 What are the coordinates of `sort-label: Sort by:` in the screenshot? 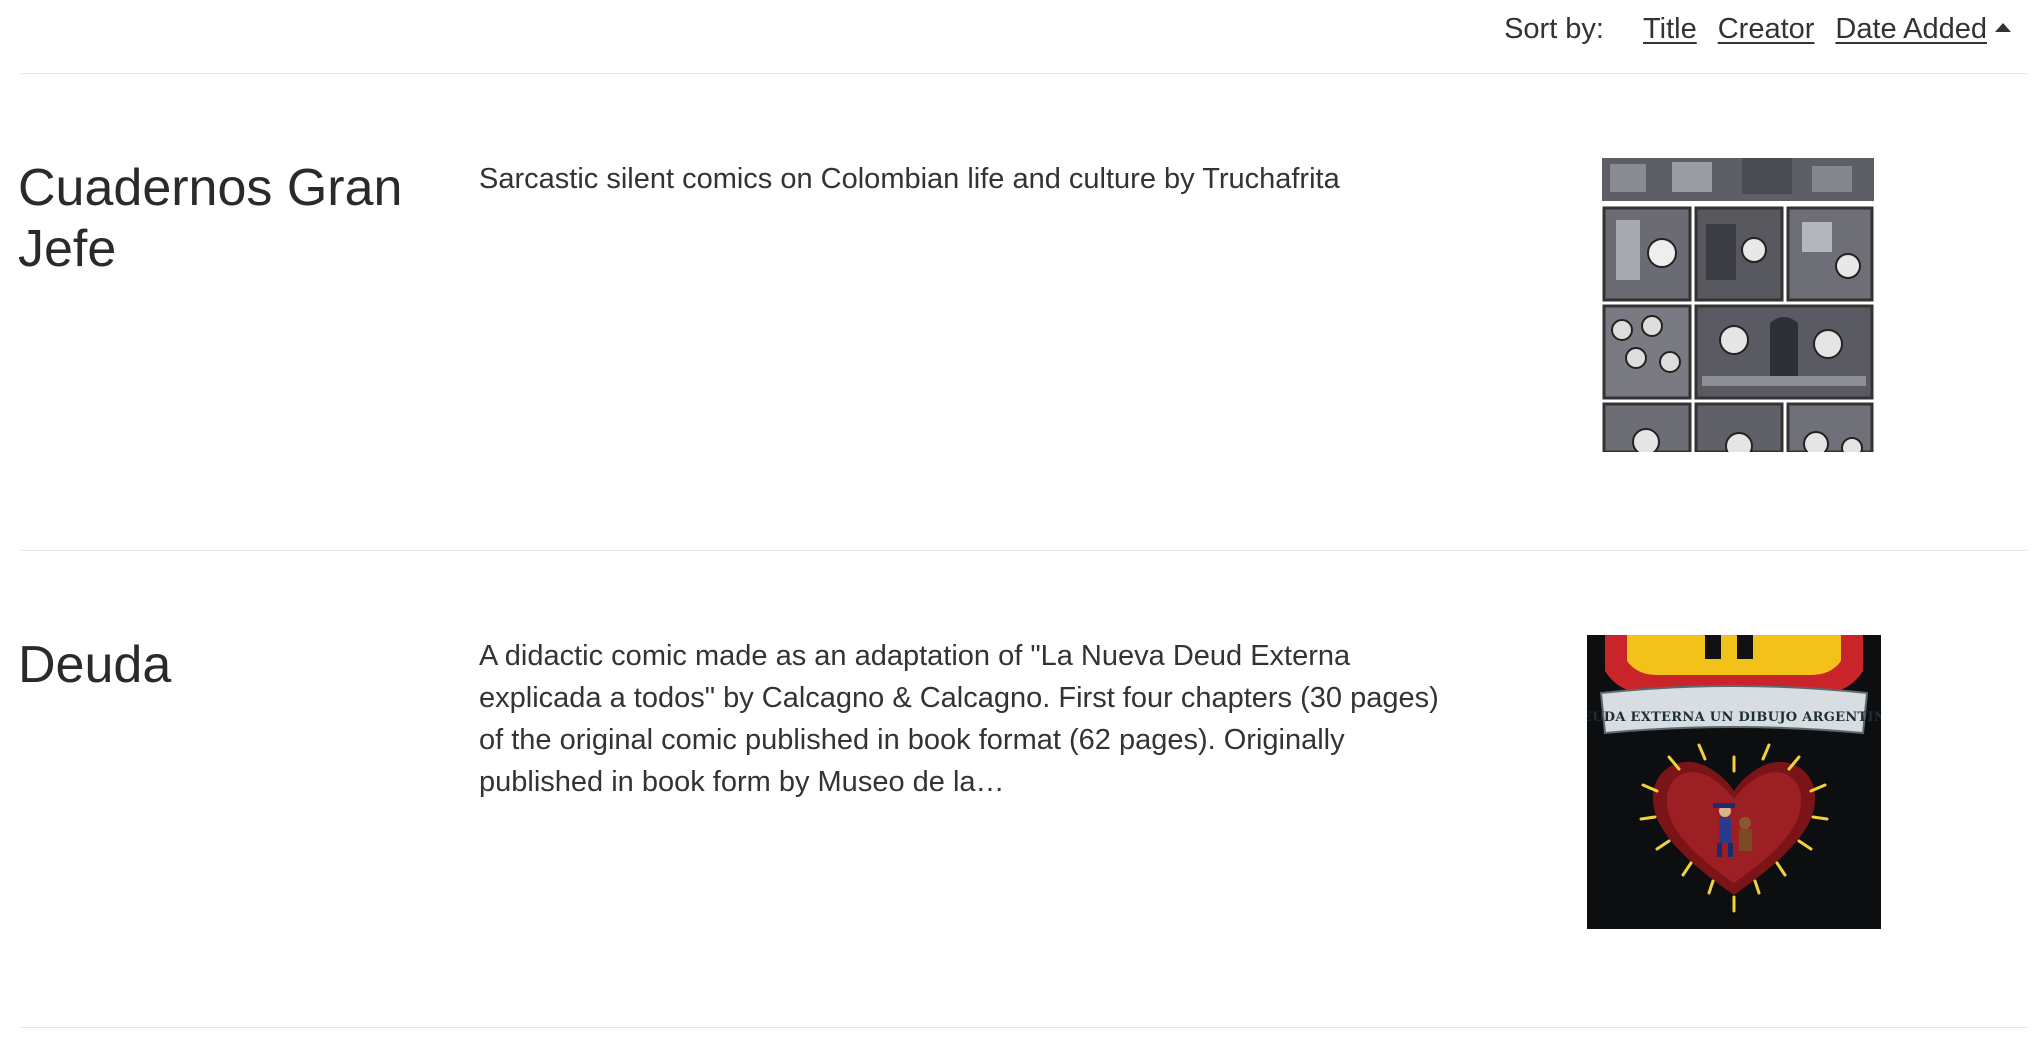 It's located at (1554, 29).